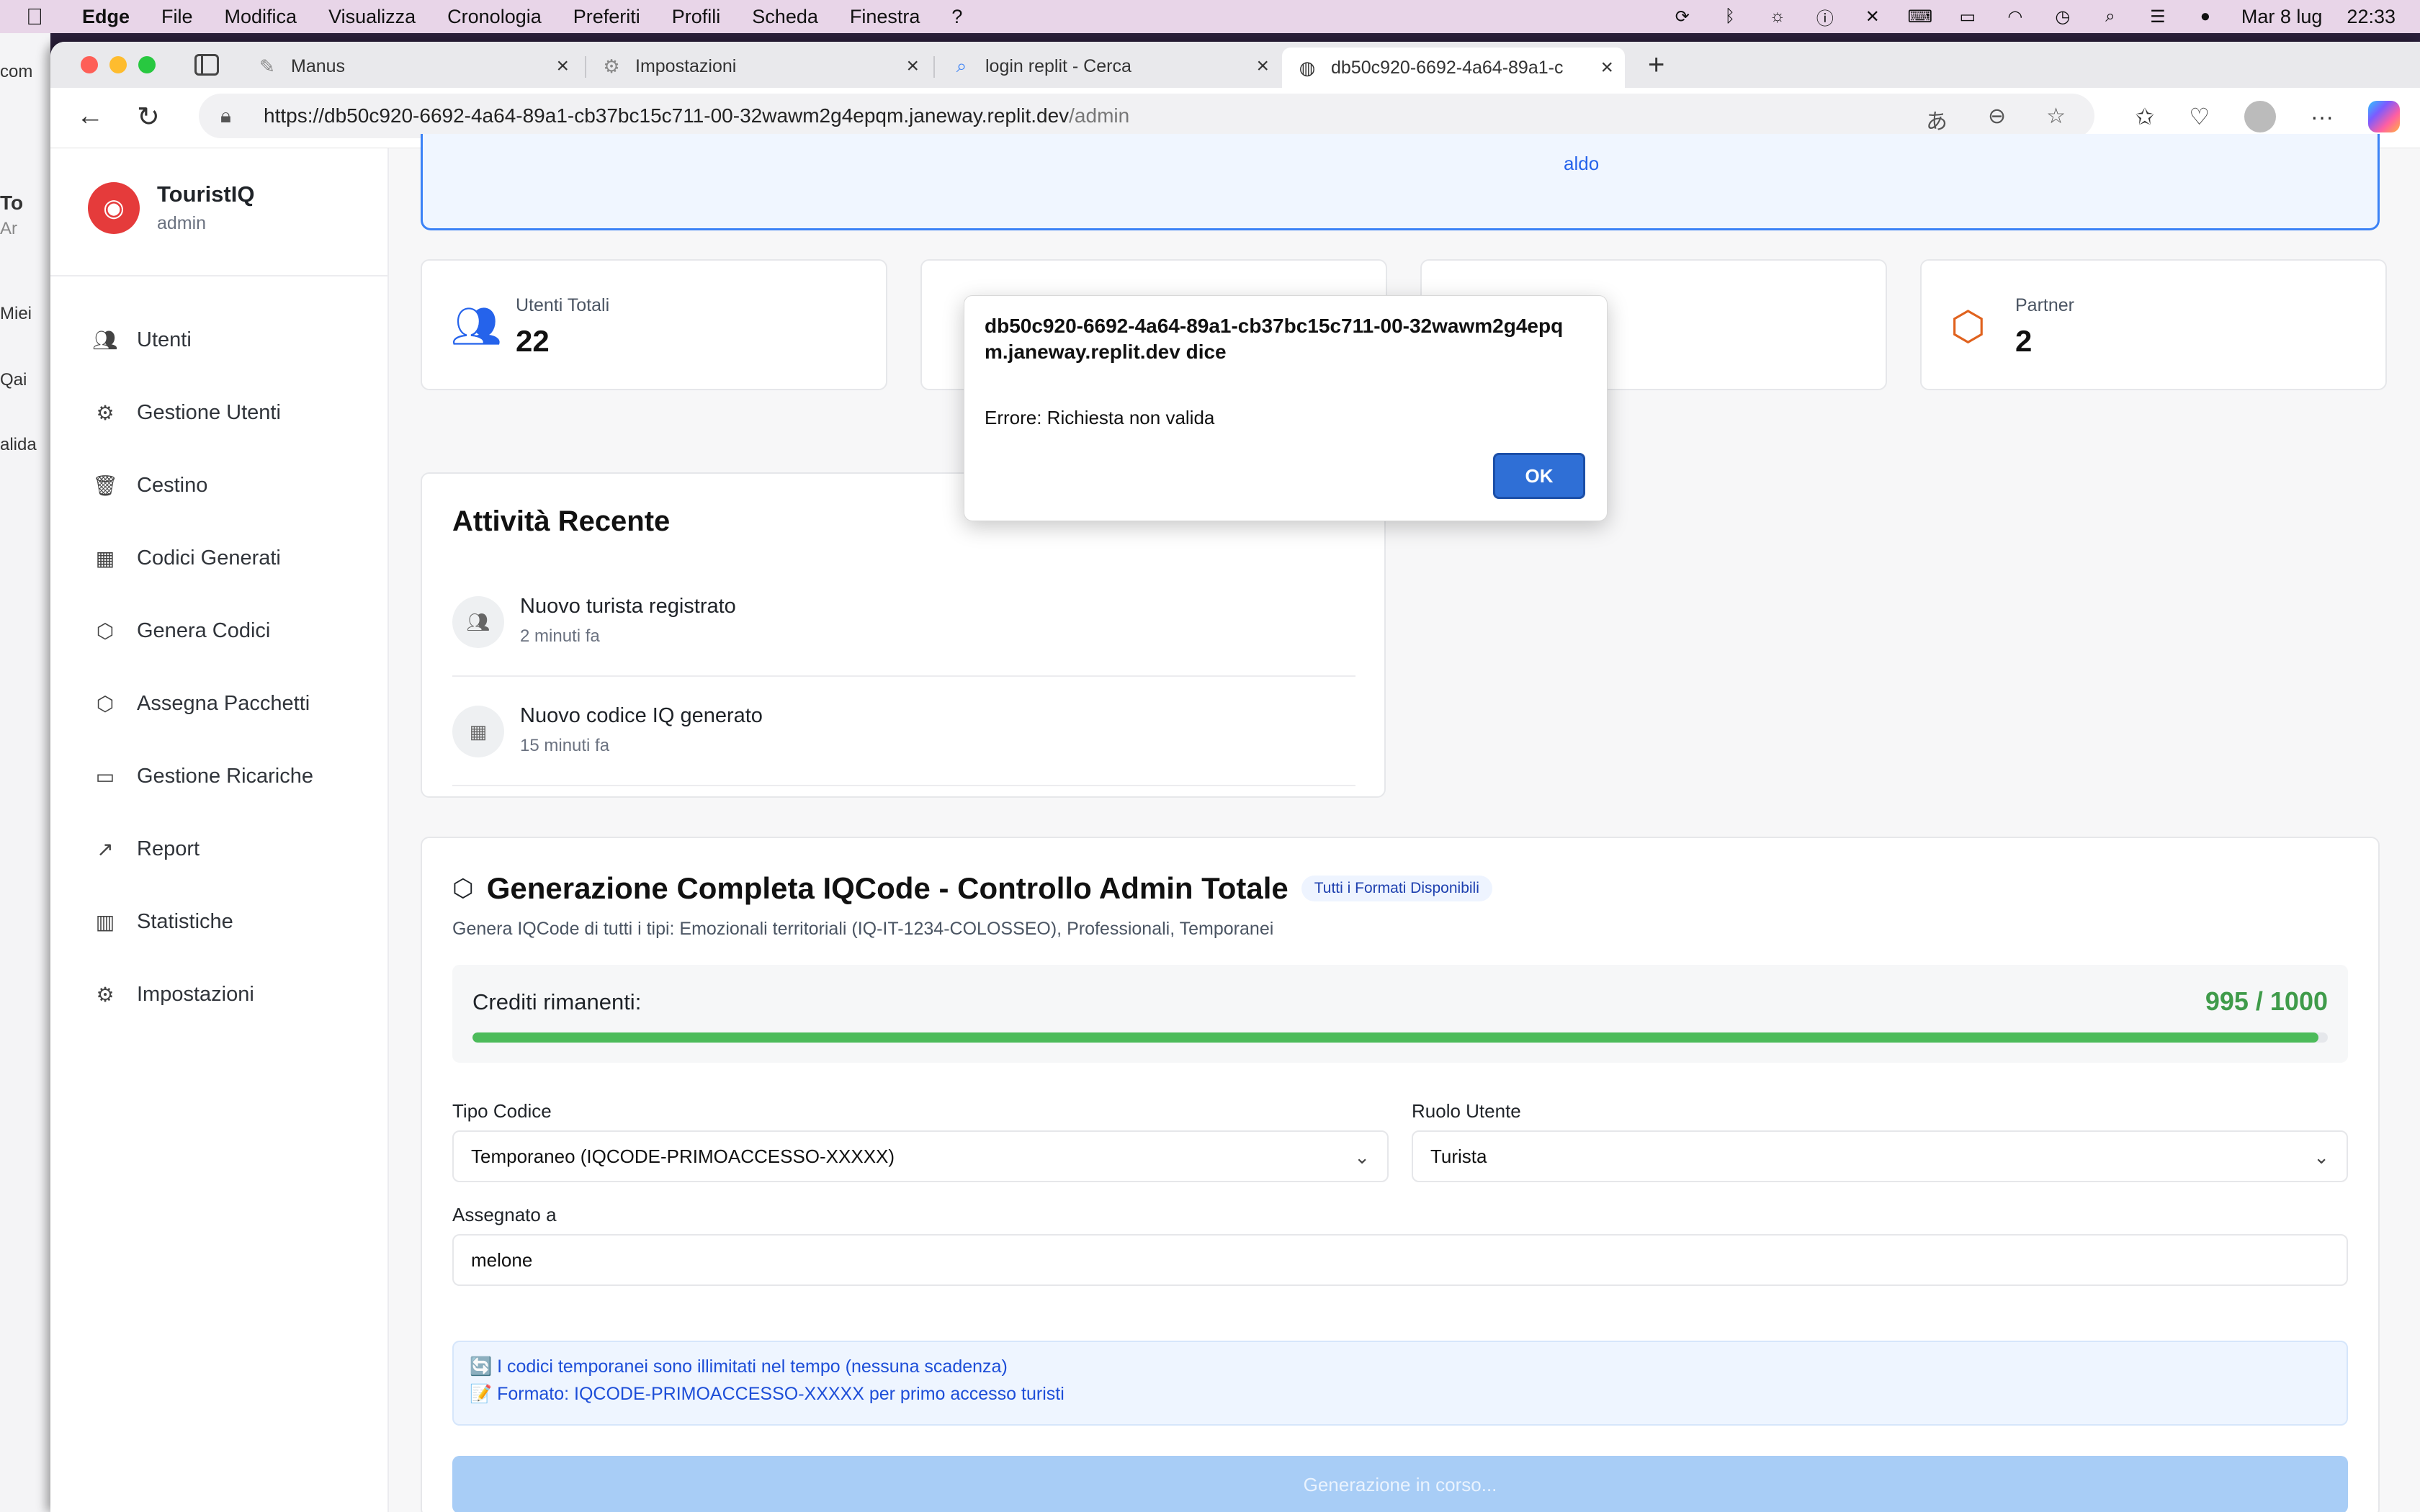  I want to click on new-tab-button: +, so click(1656, 65).